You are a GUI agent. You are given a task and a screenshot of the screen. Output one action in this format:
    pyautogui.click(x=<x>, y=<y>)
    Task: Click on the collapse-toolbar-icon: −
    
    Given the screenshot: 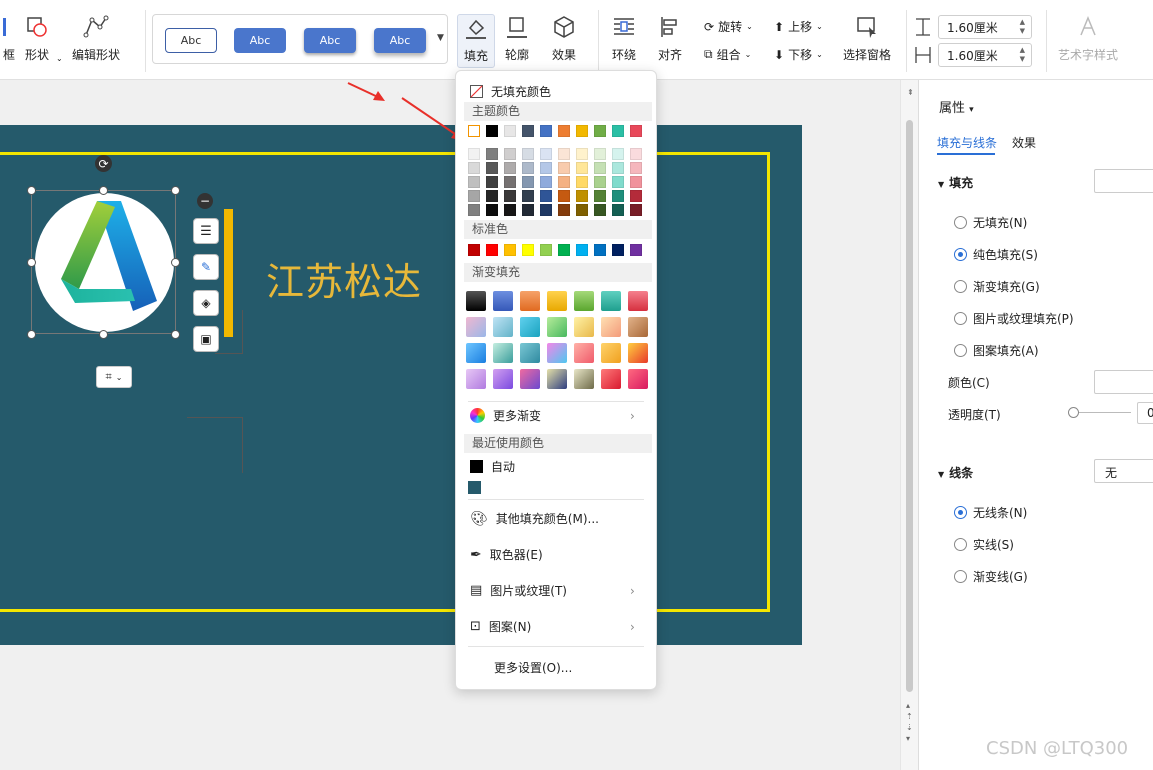 What is the action you would take?
    pyautogui.click(x=205, y=201)
    